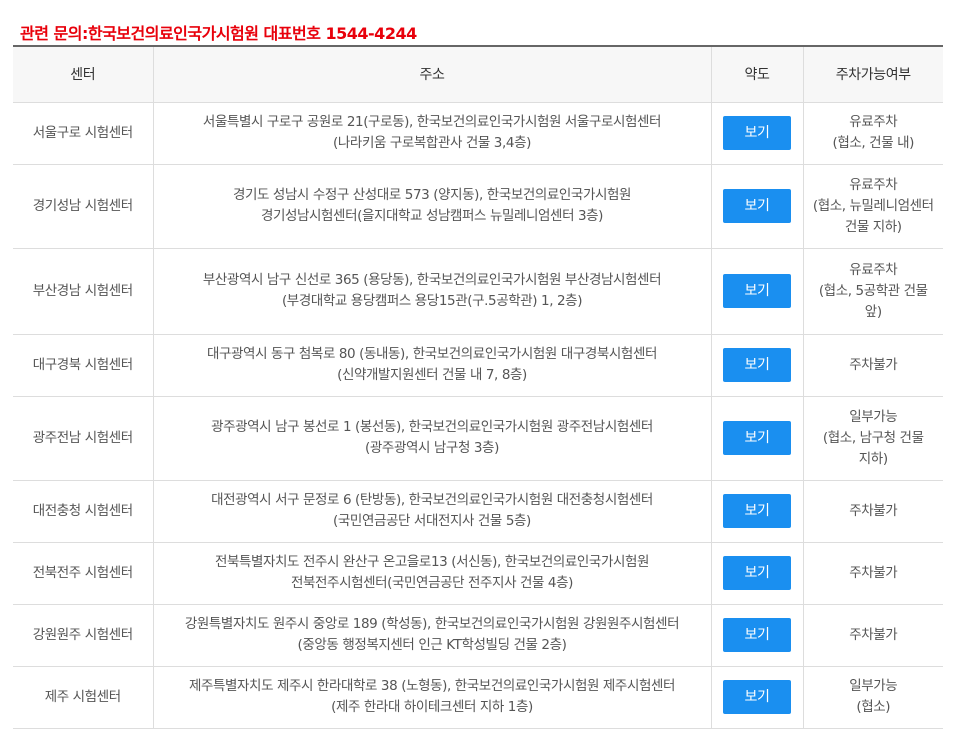  What do you see at coordinates (872, 133) in the screenshot?
I see `parking-info: 유료주차 (협소, 건물 내)` at bounding box center [872, 133].